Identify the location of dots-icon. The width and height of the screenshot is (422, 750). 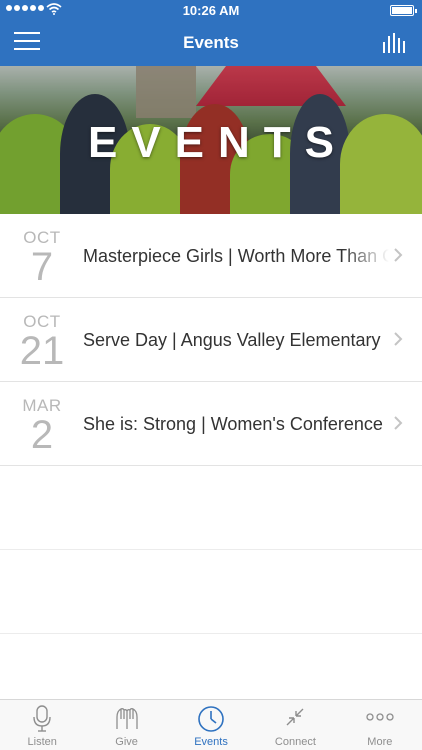
(380, 717).